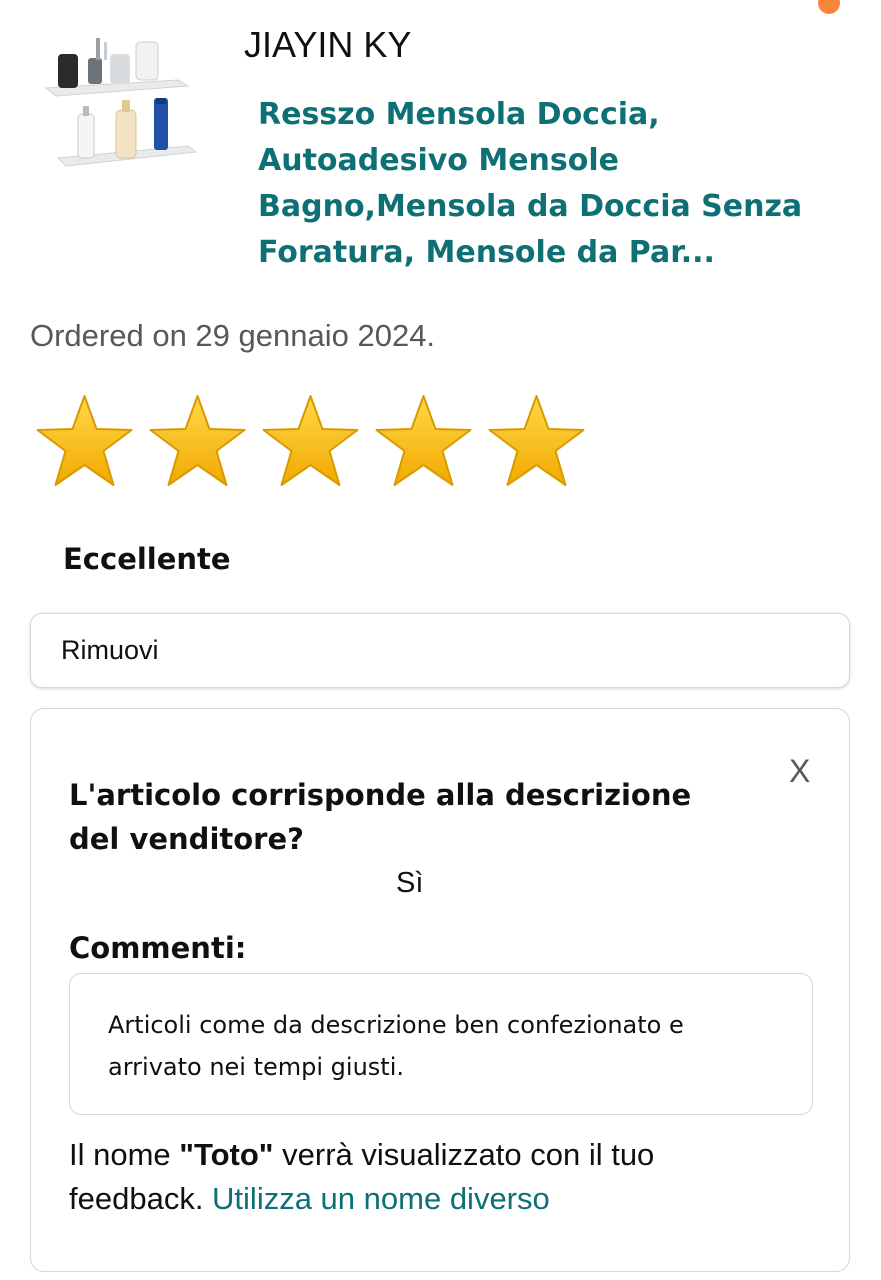 Image resolution: width=881 pixels, height=1280 pixels. What do you see at coordinates (799, 771) in the screenshot?
I see `close-button: X` at bounding box center [799, 771].